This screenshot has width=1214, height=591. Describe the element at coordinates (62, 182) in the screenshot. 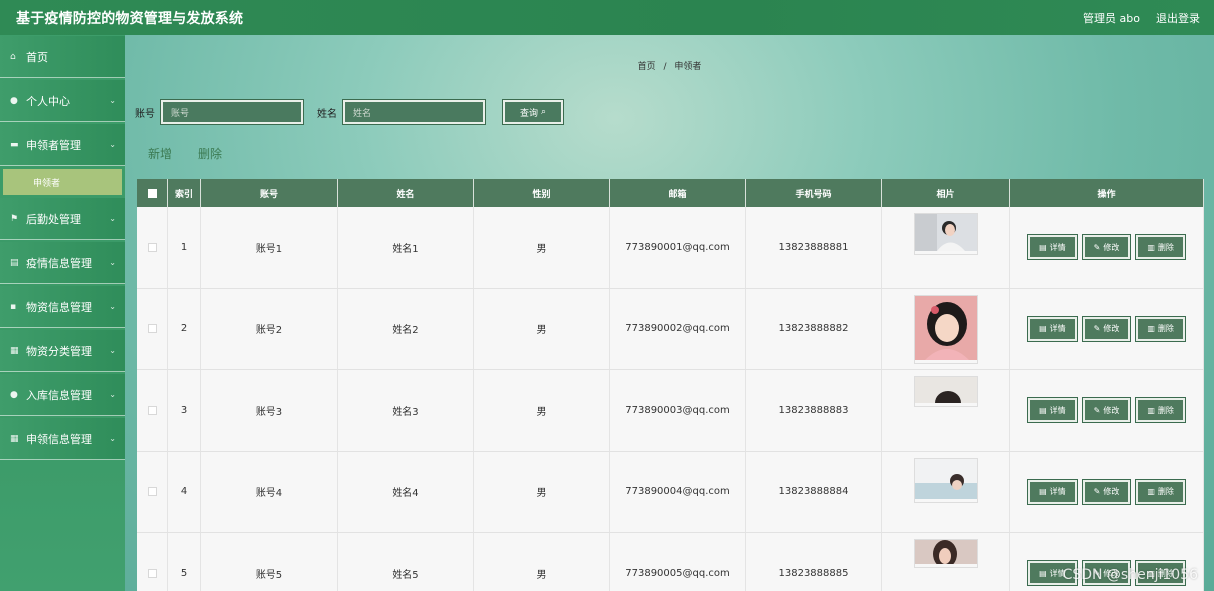

I see `sidebar-subitem-applicant: 申领者` at that location.